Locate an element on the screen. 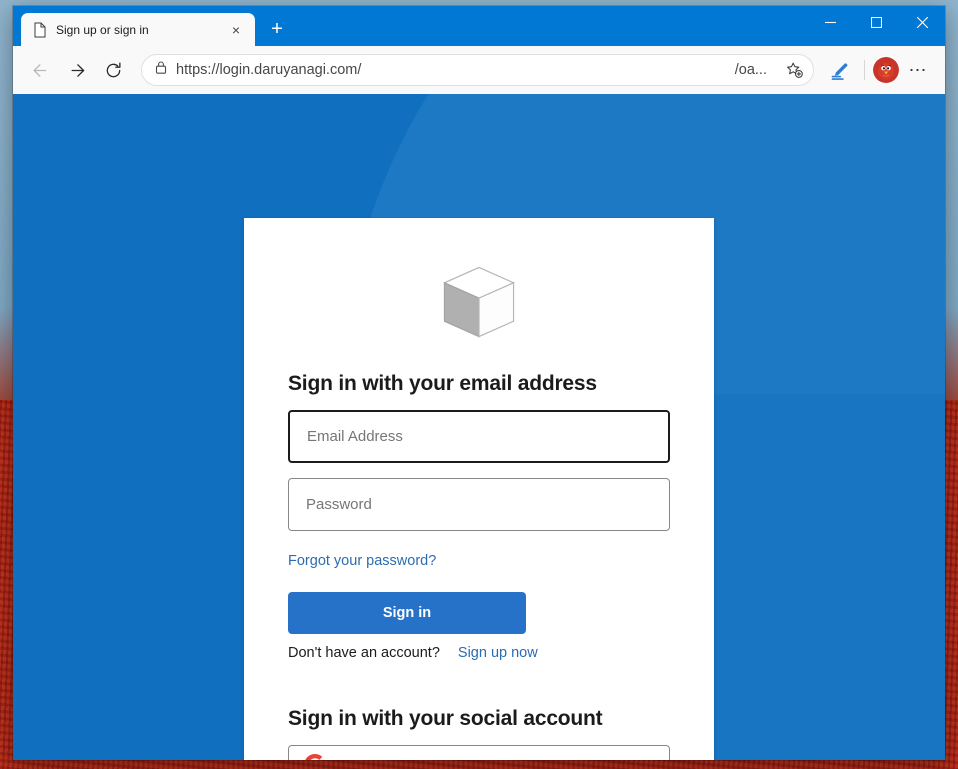  new-tab-icon: + is located at coordinates (277, 29).